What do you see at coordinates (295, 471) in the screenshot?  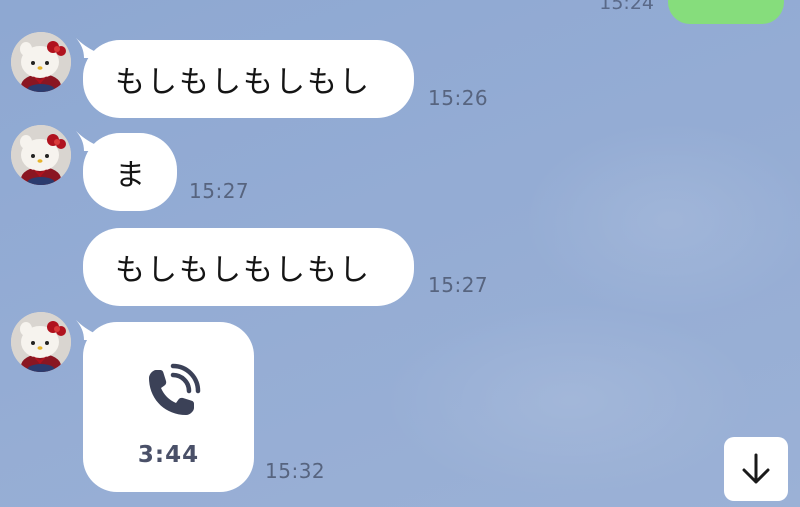 I see `message-time: 15:32` at bounding box center [295, 471].